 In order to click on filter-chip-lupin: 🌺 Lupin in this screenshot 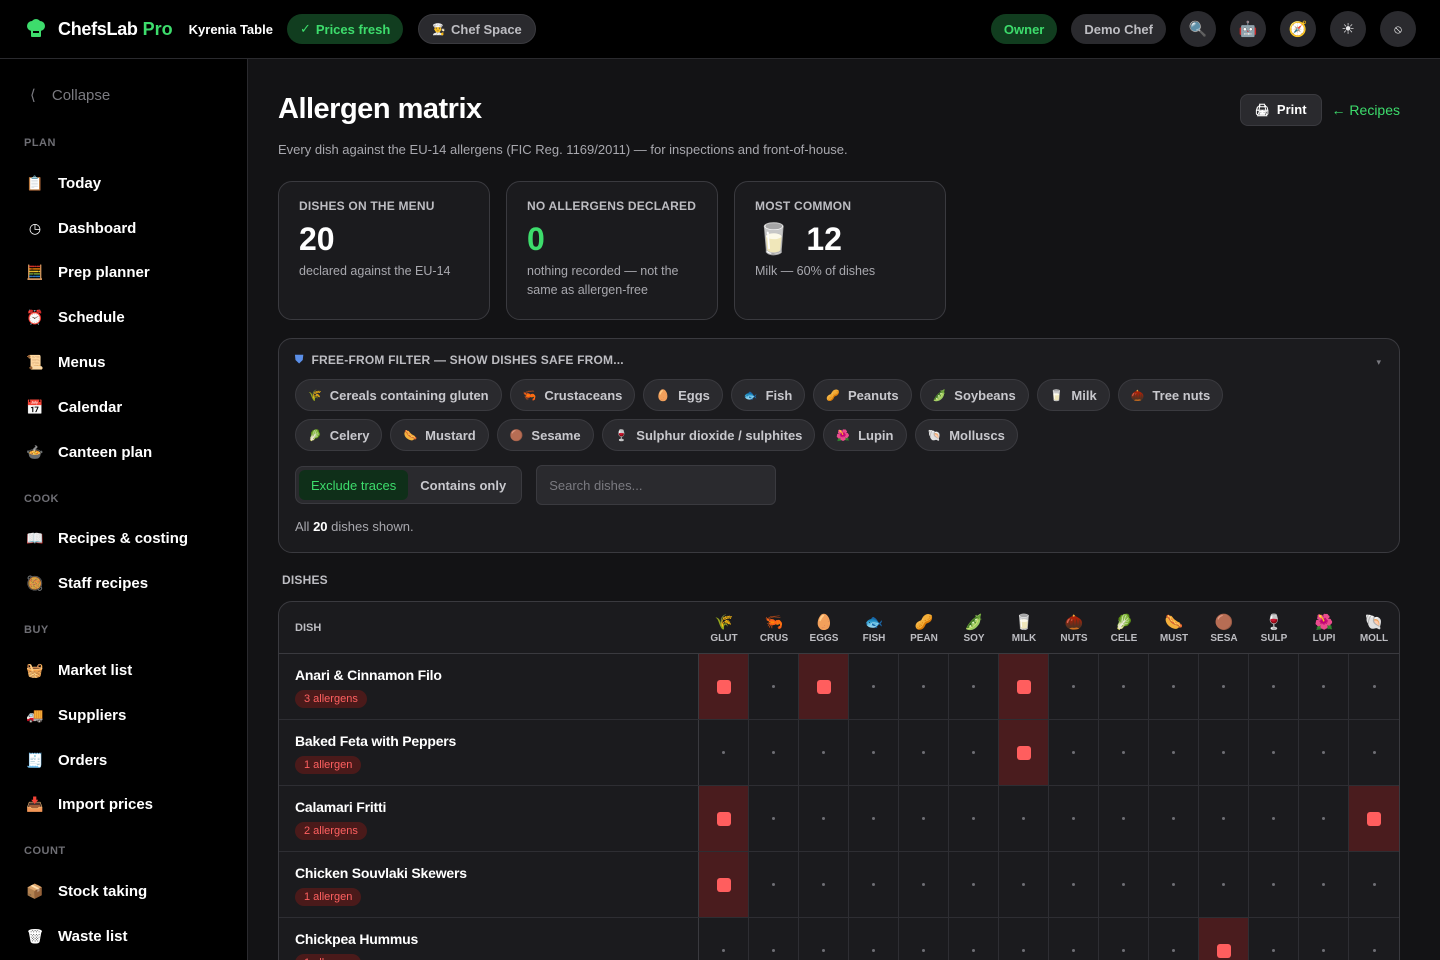, I will do `click(865, 435)`.